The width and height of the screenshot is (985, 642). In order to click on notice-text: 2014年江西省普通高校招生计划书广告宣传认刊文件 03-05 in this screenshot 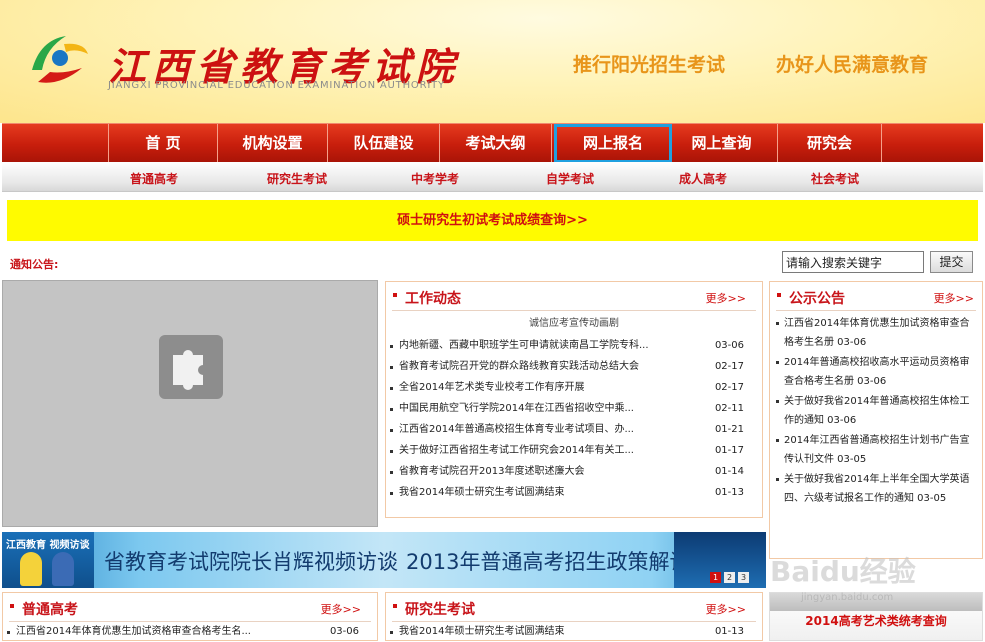, I will do `click(877, 450)`.